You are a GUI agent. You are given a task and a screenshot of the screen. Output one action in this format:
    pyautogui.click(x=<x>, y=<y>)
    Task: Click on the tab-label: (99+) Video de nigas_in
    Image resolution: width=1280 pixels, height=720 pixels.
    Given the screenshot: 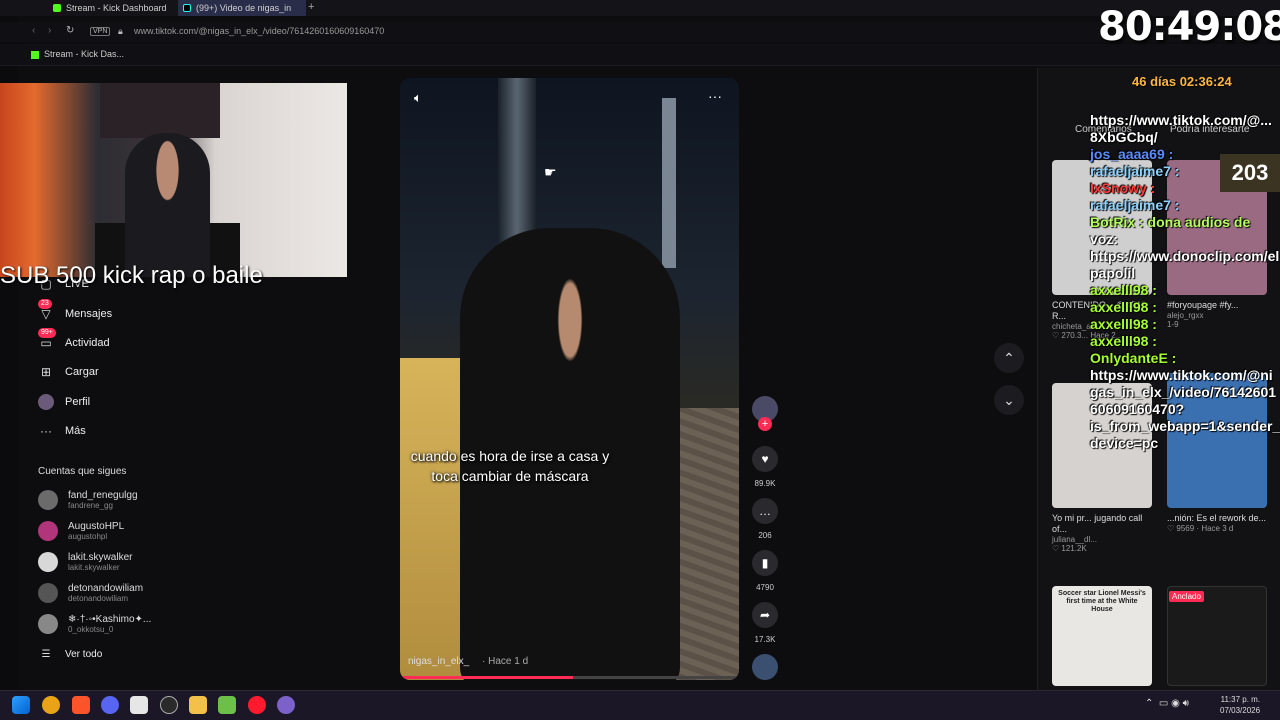 What is the action you would take?
    pyautogui.click(x=244, y=8)
    